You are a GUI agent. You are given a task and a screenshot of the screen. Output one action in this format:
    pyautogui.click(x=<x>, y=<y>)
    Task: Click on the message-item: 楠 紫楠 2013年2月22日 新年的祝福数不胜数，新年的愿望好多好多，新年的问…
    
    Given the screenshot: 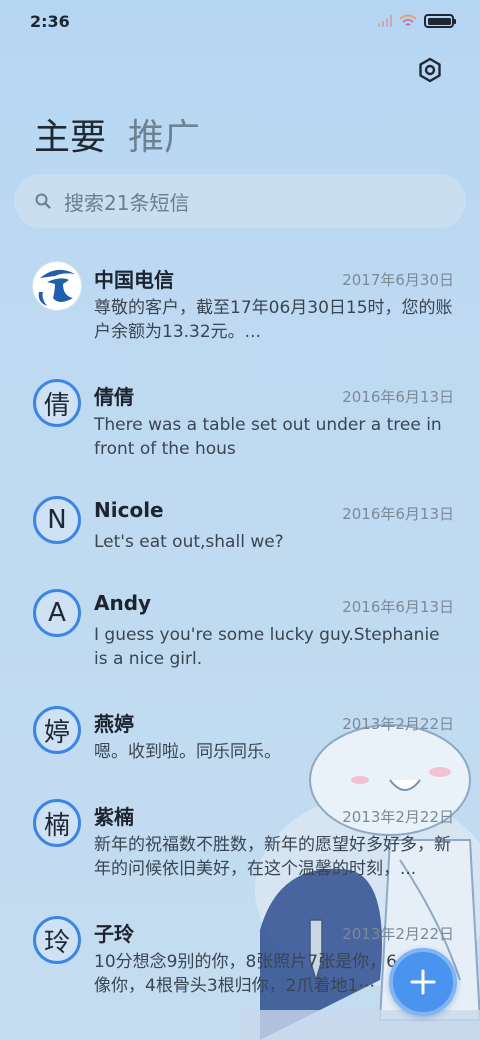 What is the action you would take?
    pyautogui.click(x=240, y=842)
    